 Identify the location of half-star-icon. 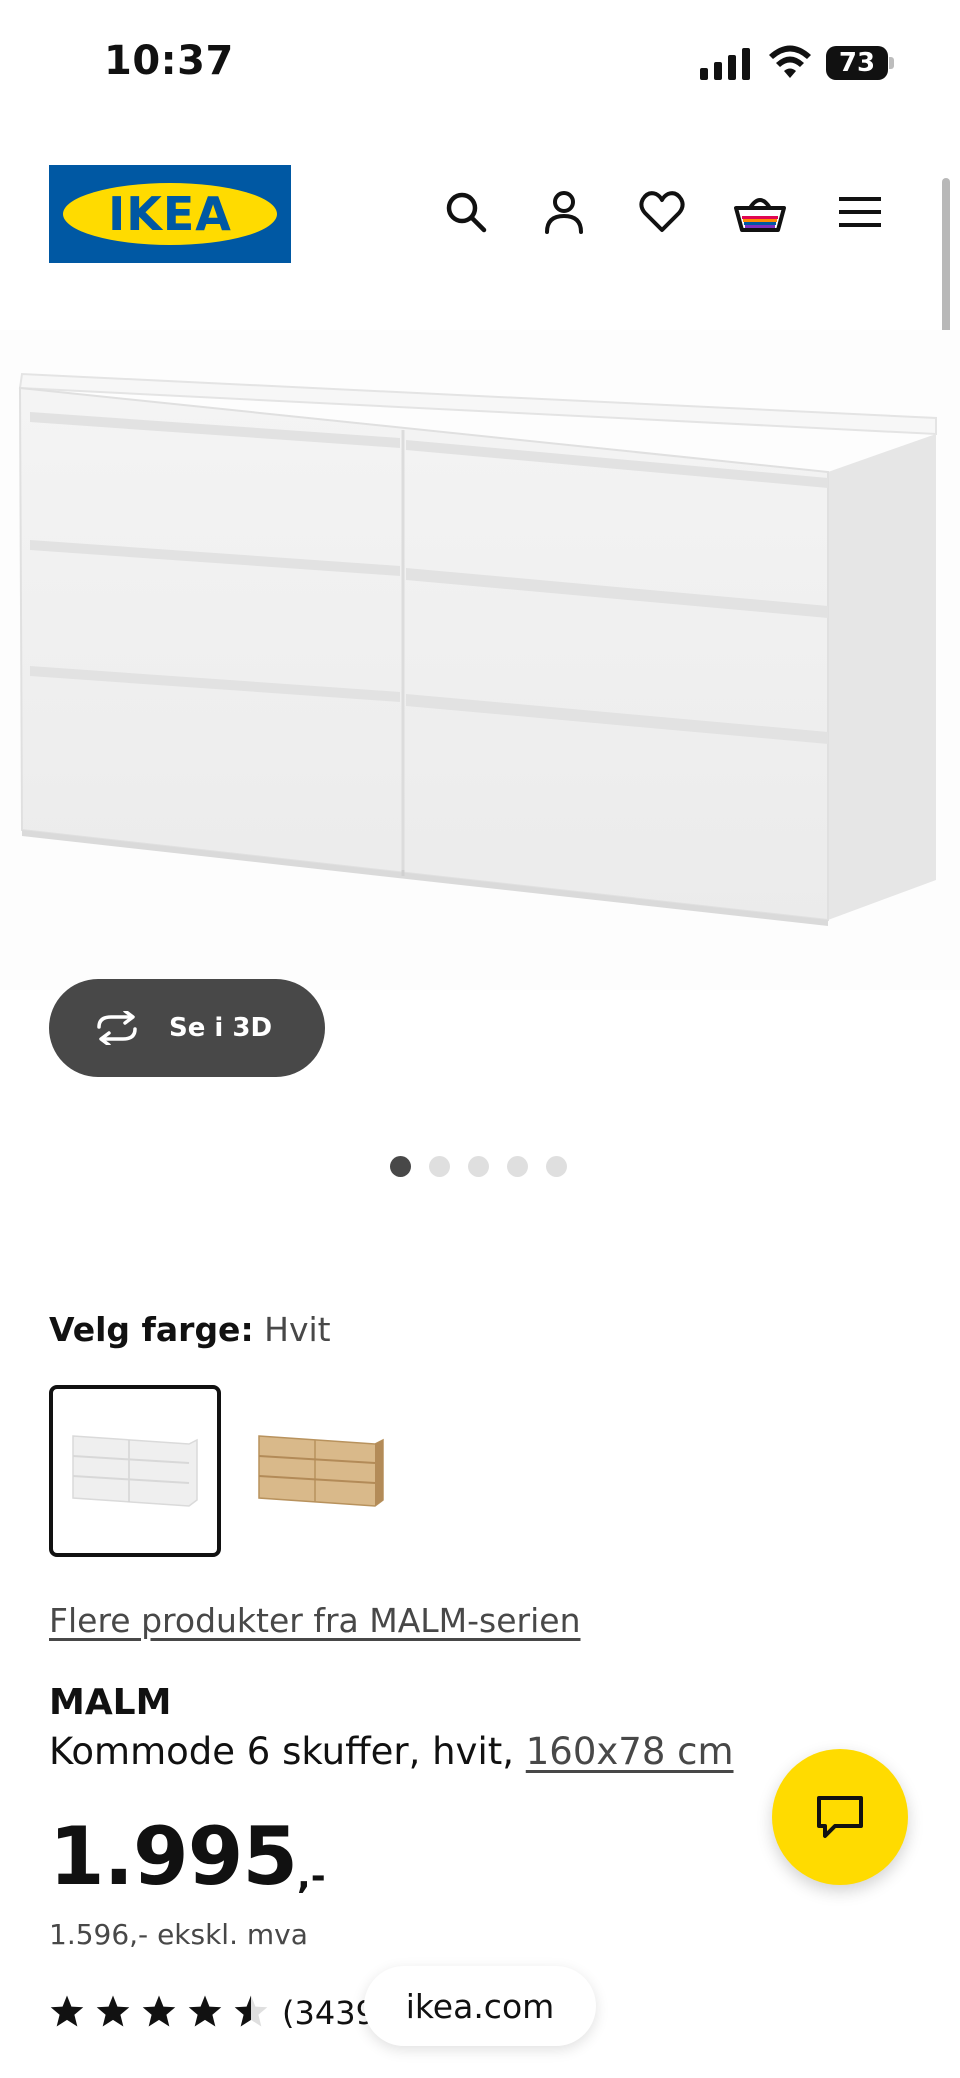
(251, 2011).